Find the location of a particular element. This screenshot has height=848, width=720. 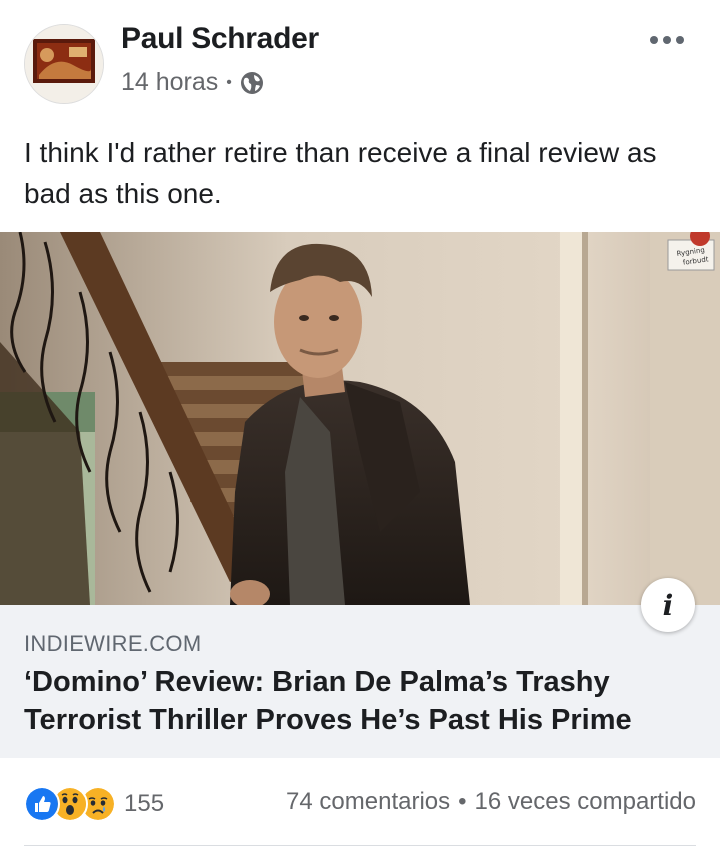

post-meta: 14 horas • is located at coordinates (192, 82).